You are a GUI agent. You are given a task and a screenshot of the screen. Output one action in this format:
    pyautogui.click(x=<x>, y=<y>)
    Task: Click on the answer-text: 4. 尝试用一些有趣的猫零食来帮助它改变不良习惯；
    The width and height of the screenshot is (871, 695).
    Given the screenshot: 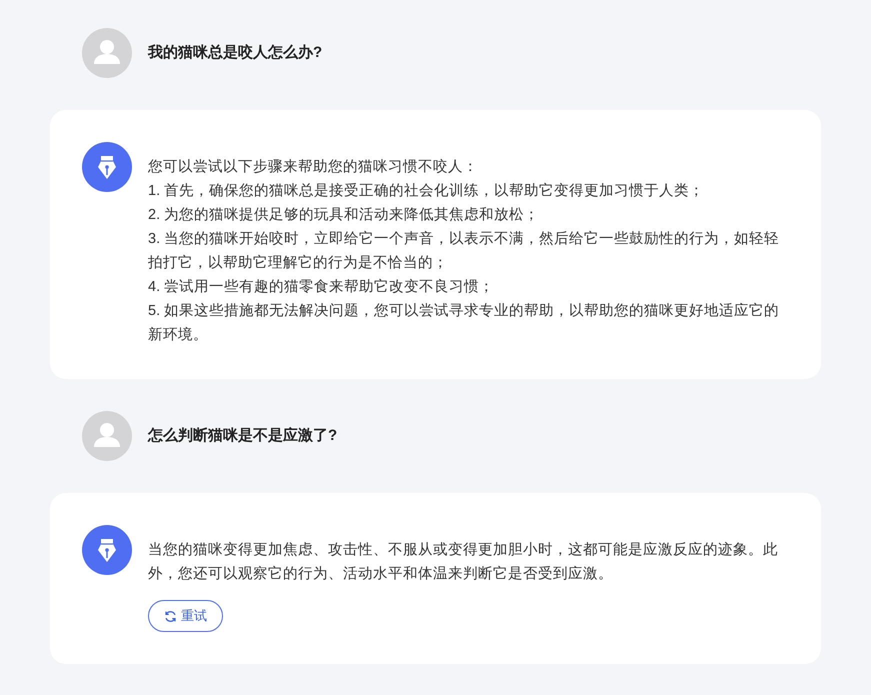 What is the action you would take?
    pyautogui.click(x=322, y=287)
    